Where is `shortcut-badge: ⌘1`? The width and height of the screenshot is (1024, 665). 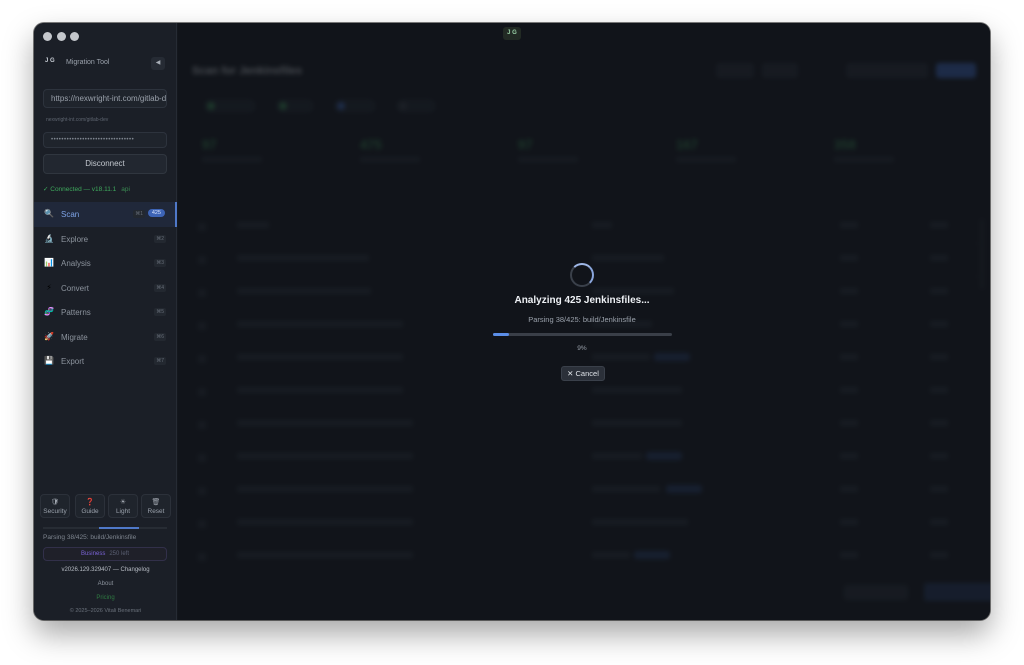 shortcut-badge: ⌘1 is located at coordinates (139, 214).